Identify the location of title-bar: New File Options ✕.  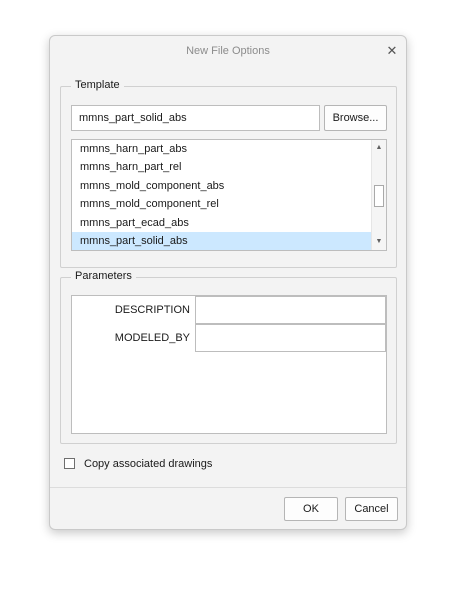
(228, 51).